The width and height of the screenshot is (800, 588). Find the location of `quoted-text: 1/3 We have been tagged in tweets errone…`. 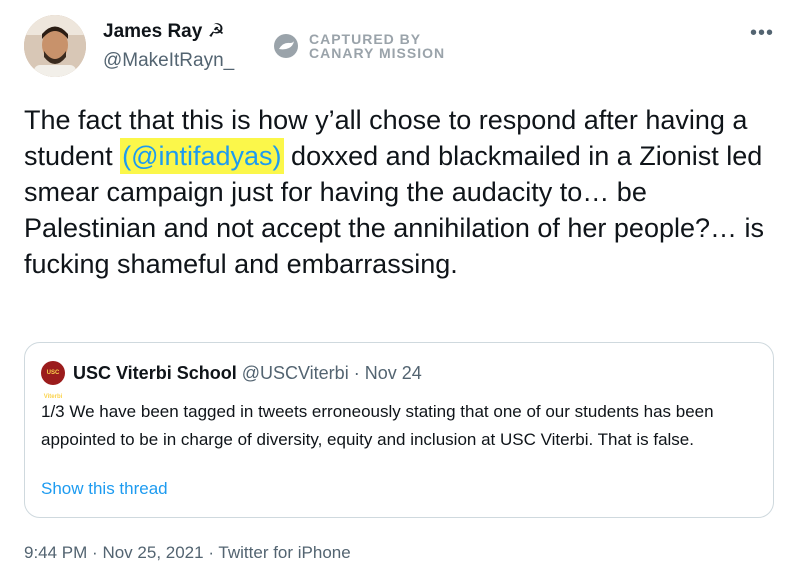

quoted-text: 1/3 We have been tagged in tweets errone… is located at coordinates (377, 425).